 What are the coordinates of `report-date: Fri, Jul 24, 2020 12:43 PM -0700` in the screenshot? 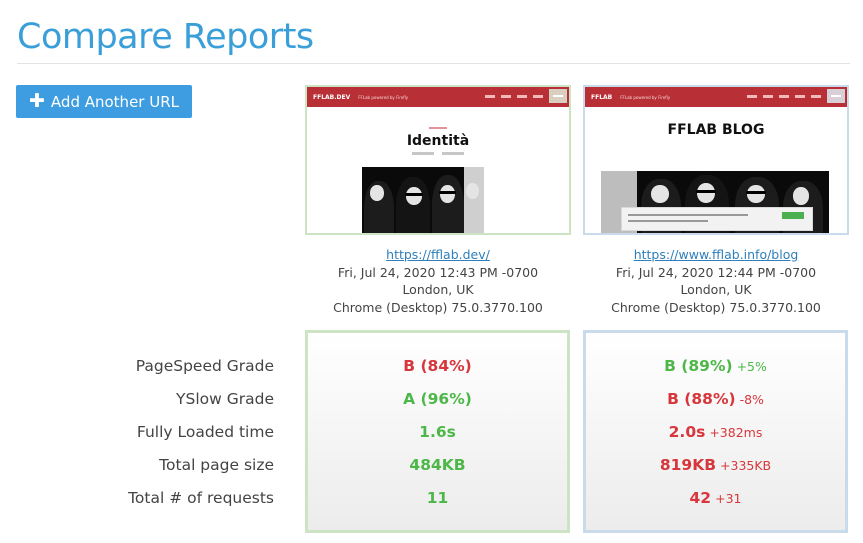 It's located at (438, 272).